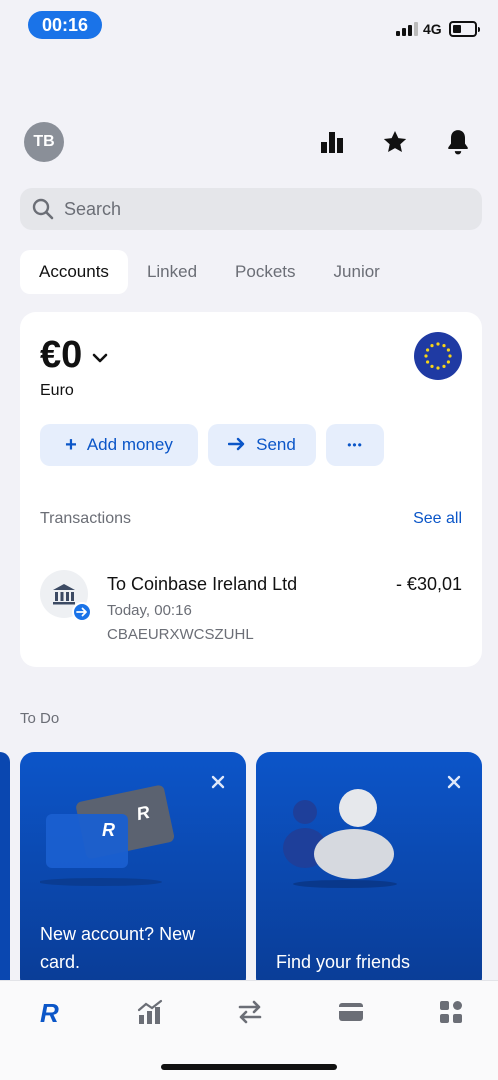 The image size is (498, 1080). Describe the element at coordinates (464, 29) in the screenshot. I see `battery-icon` at that location.